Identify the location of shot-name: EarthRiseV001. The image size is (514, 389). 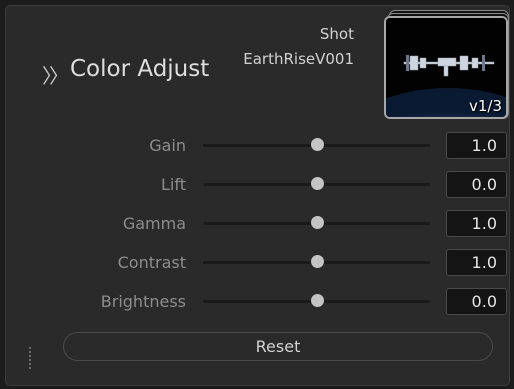
(298, 59).